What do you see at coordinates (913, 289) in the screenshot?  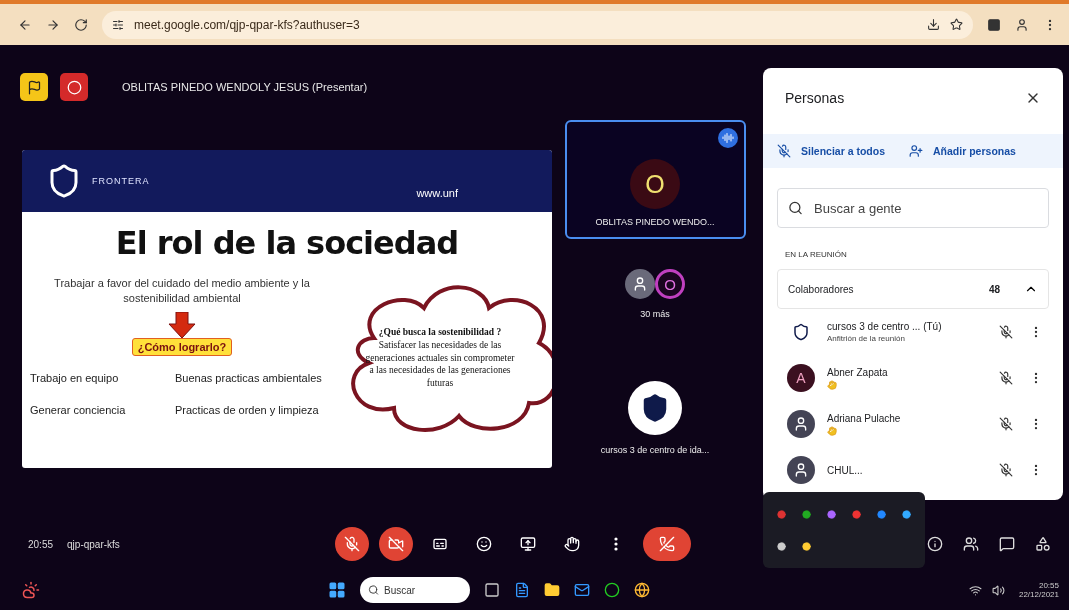 I see `collaborators-group: Colaboradores 48` at bounding box center [913, 289].